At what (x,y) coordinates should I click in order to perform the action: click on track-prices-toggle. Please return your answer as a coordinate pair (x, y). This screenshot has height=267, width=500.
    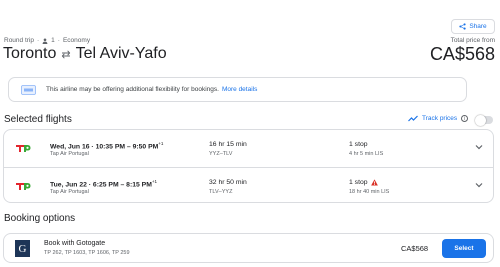
    Looking at the image, I should click on (484, 120).